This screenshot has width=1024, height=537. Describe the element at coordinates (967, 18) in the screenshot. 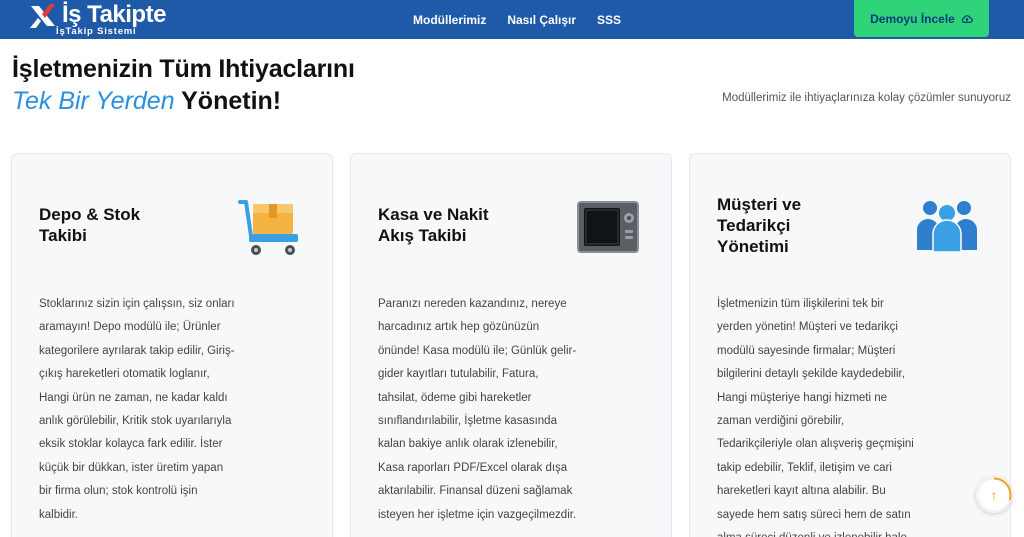

I see `cloud-icon` at that location.